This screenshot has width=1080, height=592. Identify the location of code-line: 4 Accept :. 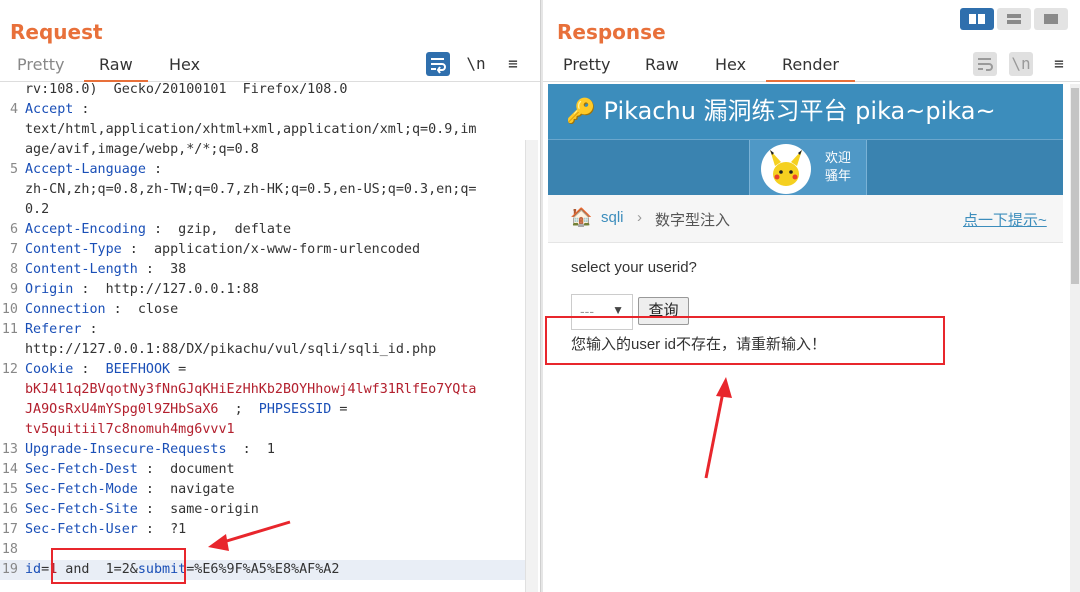
(262, 110).